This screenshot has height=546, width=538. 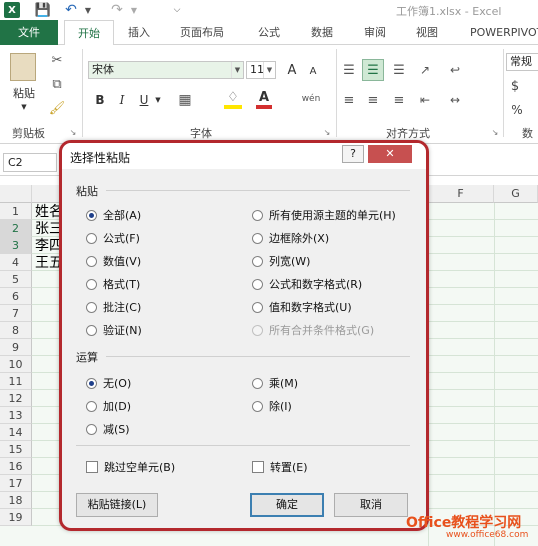 I want to click on paste-option-formats: 格式(T), so click(x=113, y=284).